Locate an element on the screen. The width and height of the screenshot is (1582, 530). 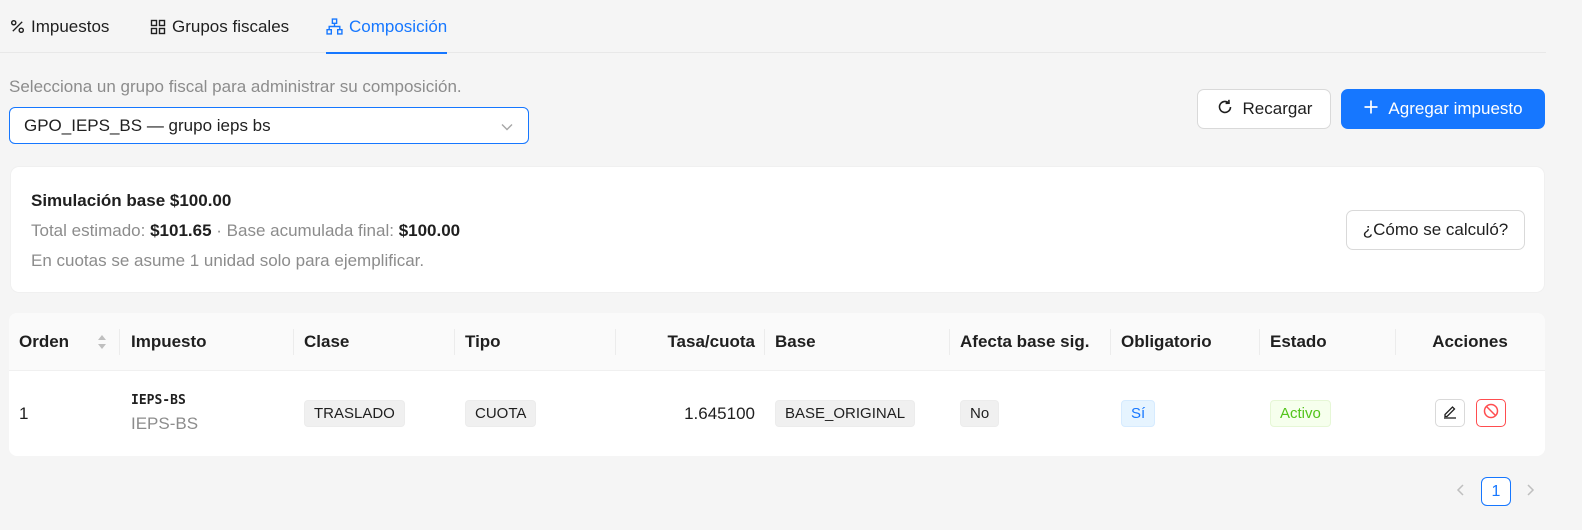
cell-tipo: CUOTA is located at coordinates (501, 413).